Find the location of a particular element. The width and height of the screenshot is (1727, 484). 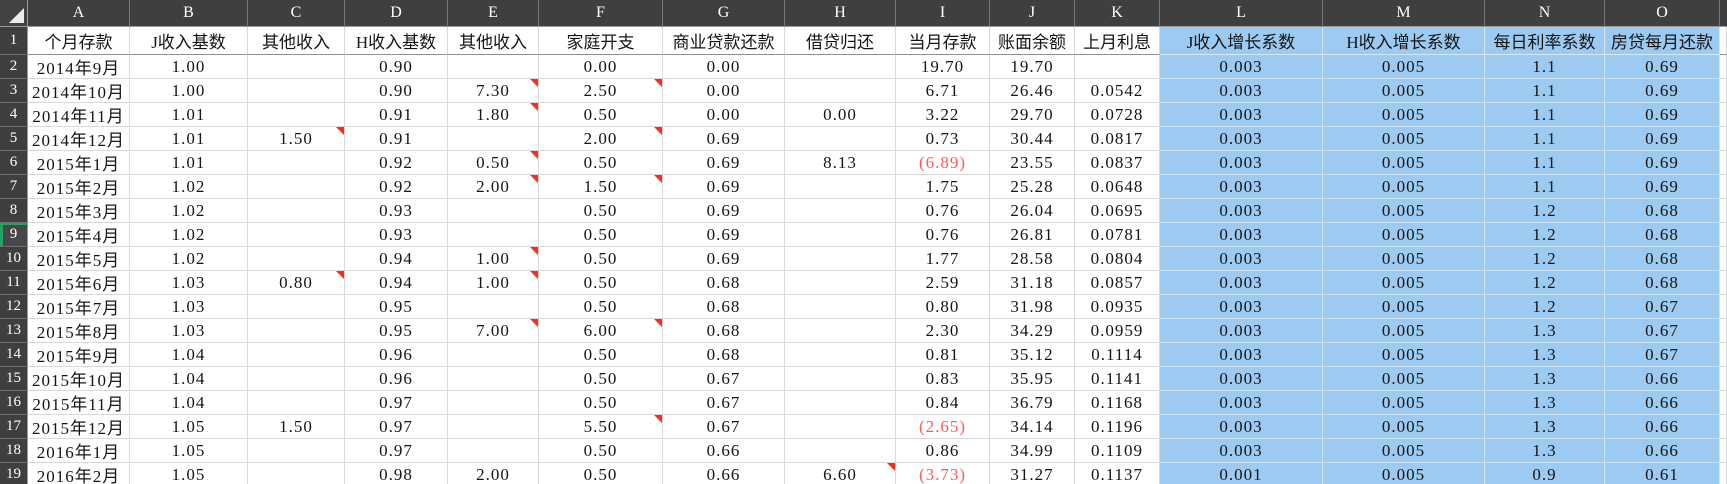

cell-N6: 1.1 is located at coordinates (1545, 163).